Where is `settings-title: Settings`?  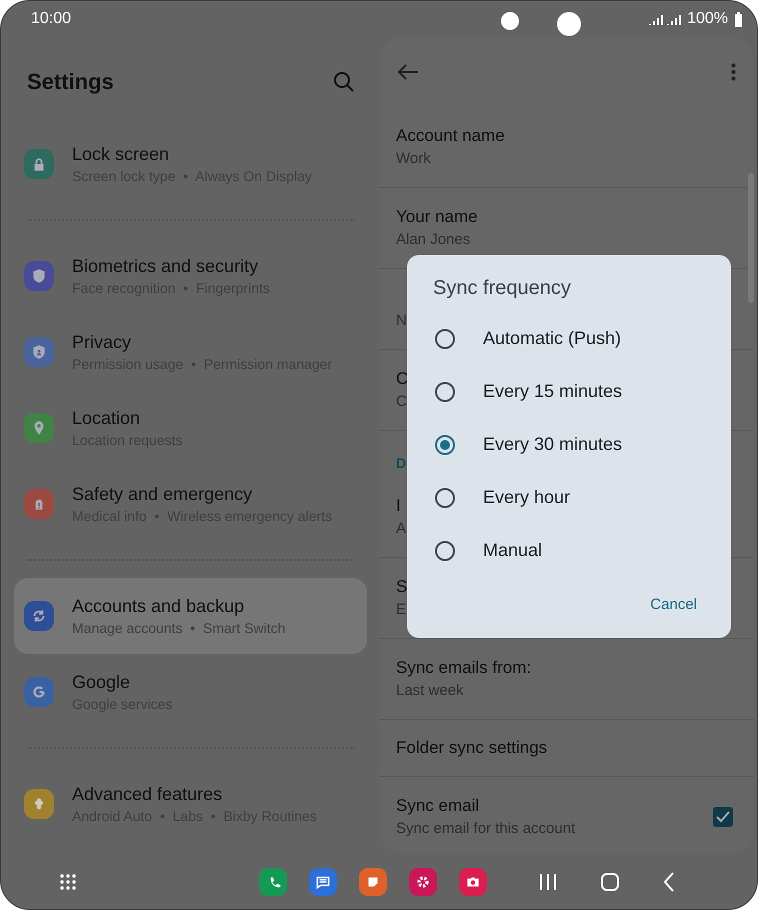 settings-title: Settings is located at coordinates (70, 81).